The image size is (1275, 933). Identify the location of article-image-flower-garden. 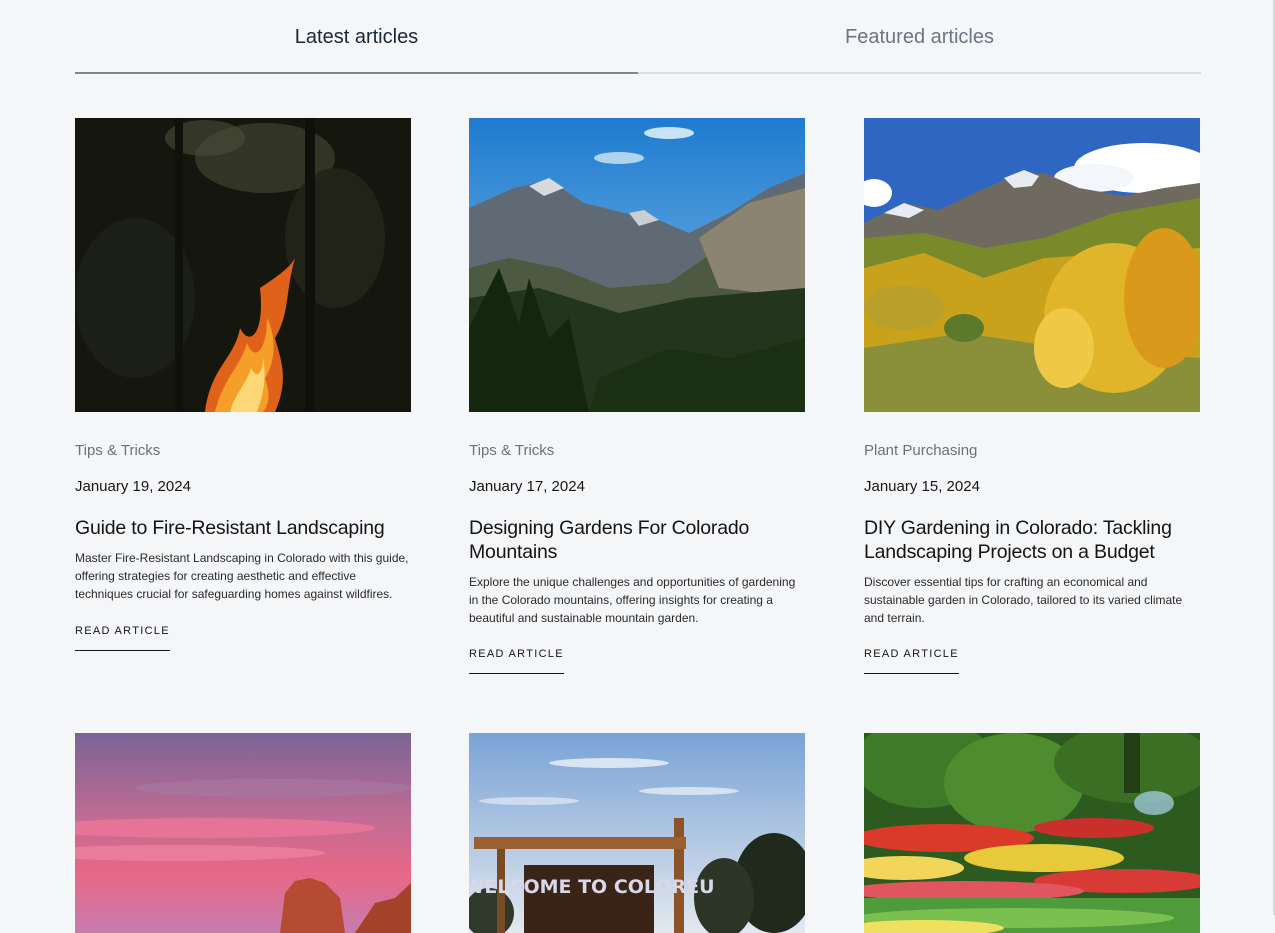
(1032, 833).